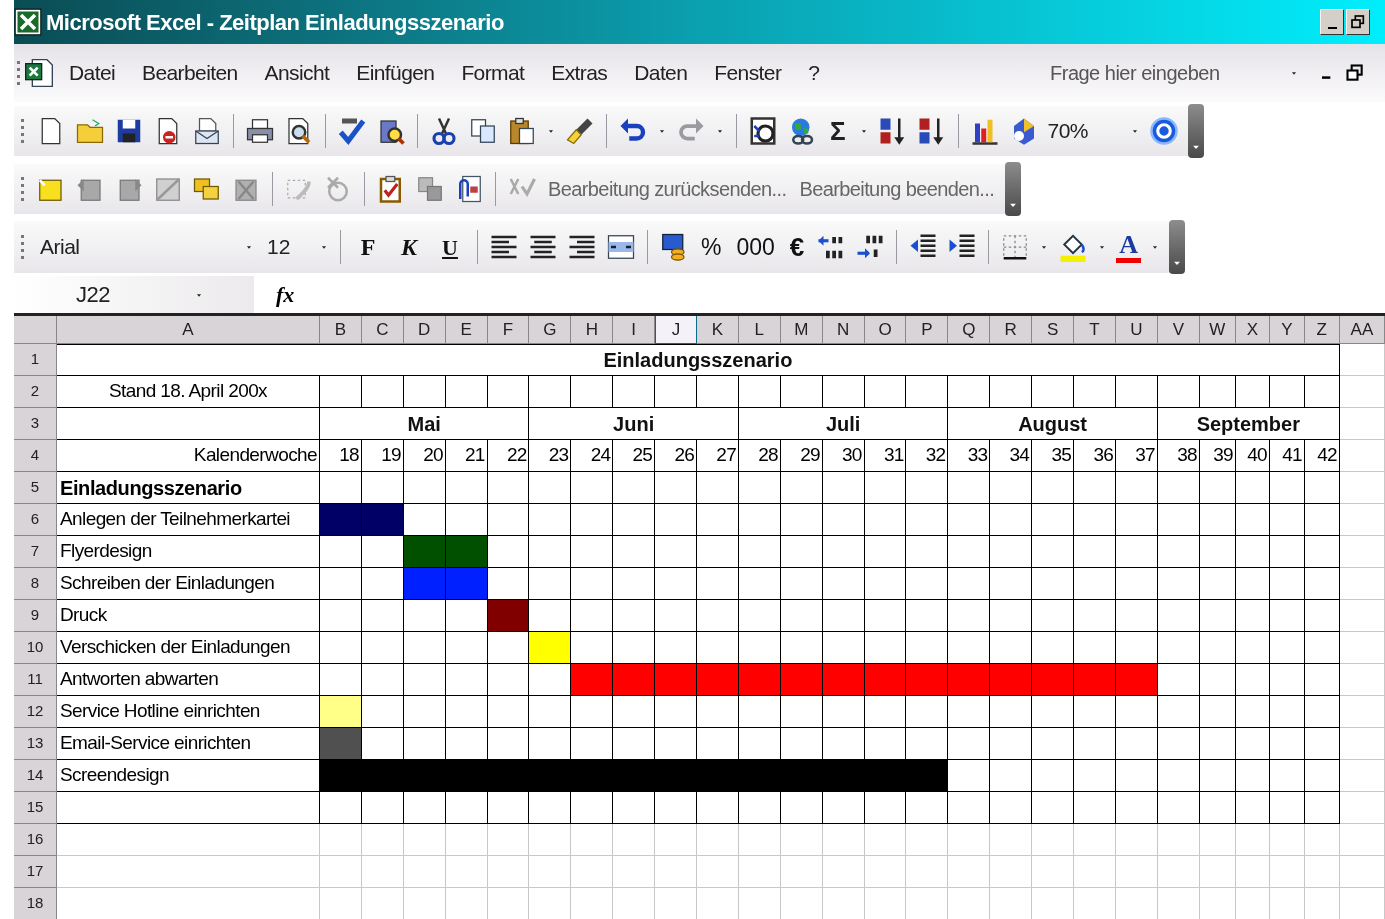 This screenshot has height=919, width=1385. I want to click on row-header: 14, so click(35, 776).